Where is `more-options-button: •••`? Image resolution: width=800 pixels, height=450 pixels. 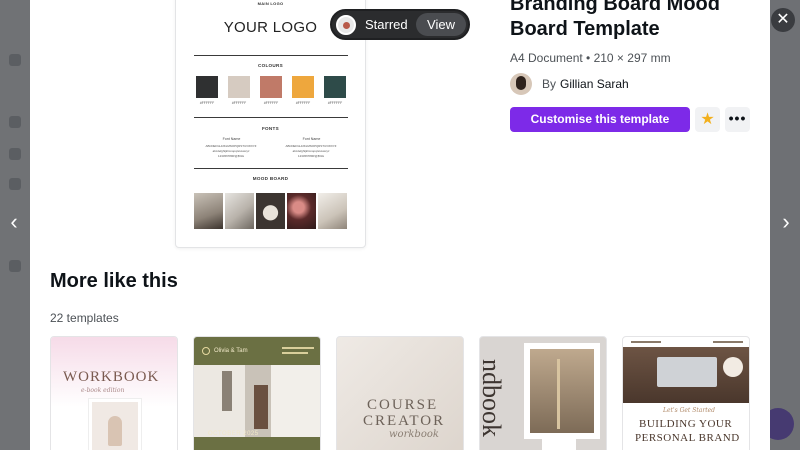 more-options-button: ••• is located at coordinates (737, 119).